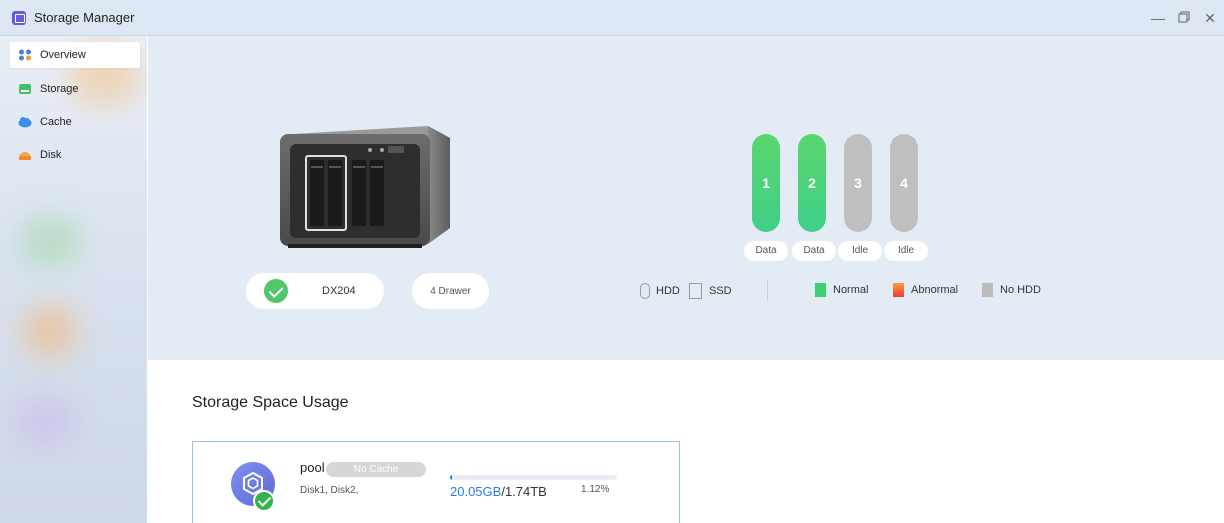  I want to click on sidebar-item-label: Cache, so click(56, 122).